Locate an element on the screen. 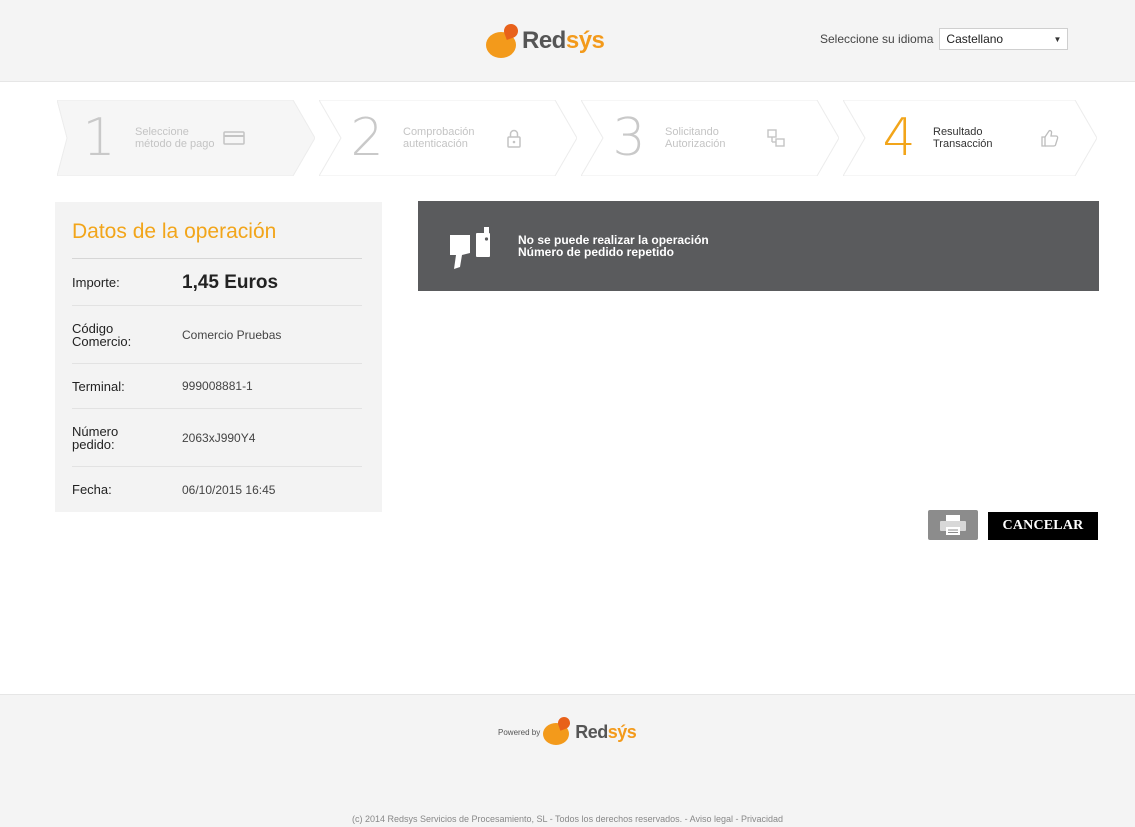  step-3-number: 3 is located at coordinates (629, 138).